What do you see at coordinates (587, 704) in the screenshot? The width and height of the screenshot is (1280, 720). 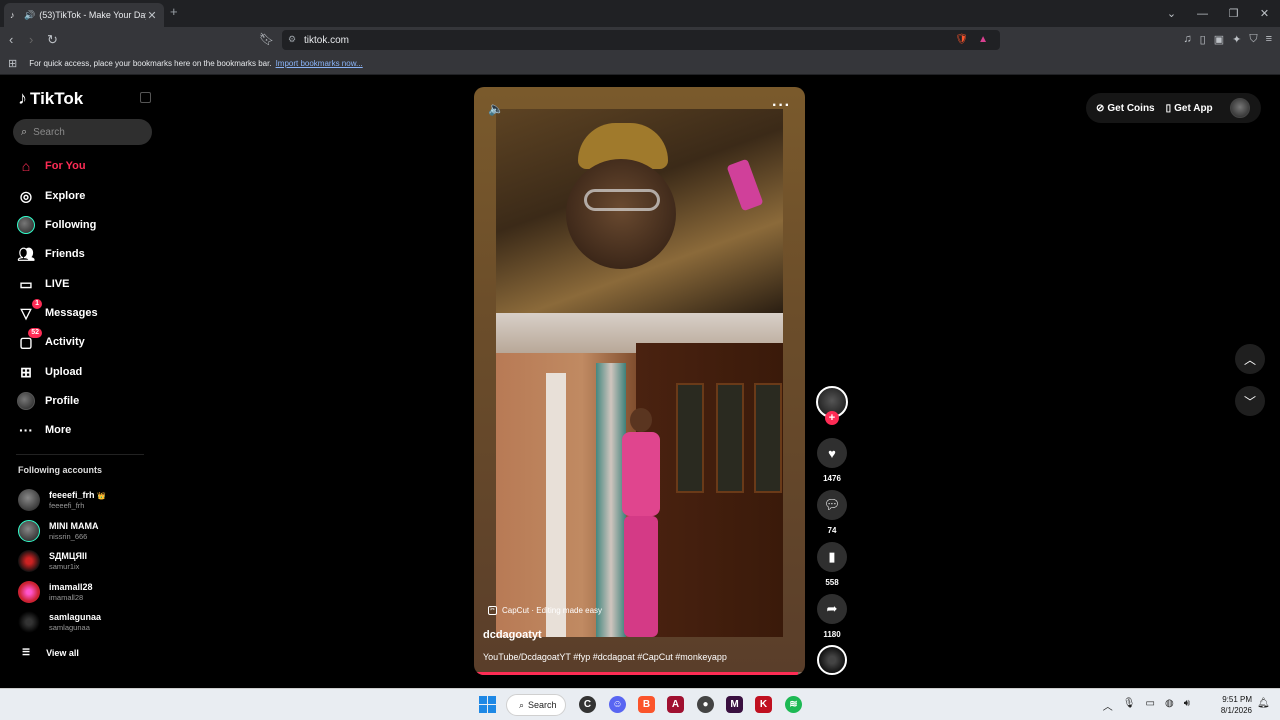 I see `app-icon: C` at bounding box center [587, 704].